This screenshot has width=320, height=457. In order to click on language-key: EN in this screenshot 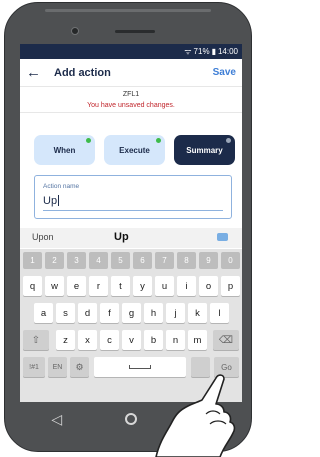, I will do `click(57, 367)`.